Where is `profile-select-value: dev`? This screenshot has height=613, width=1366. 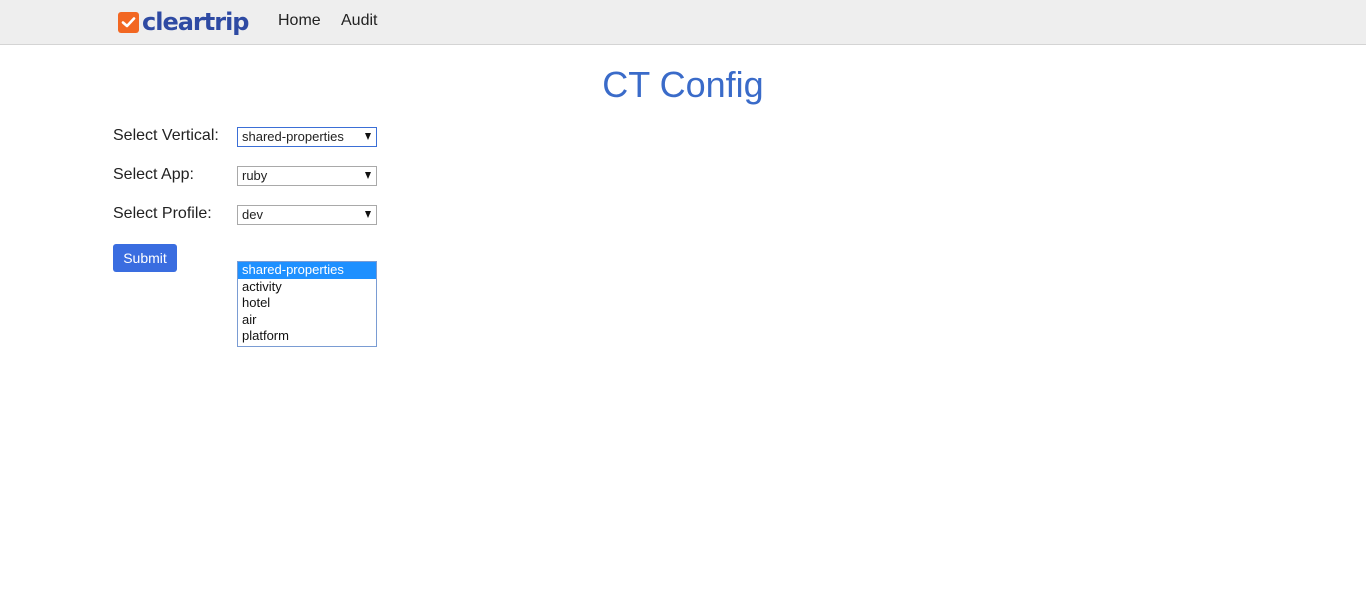
profile-select-value: dev is located at coordinates (252, 214).